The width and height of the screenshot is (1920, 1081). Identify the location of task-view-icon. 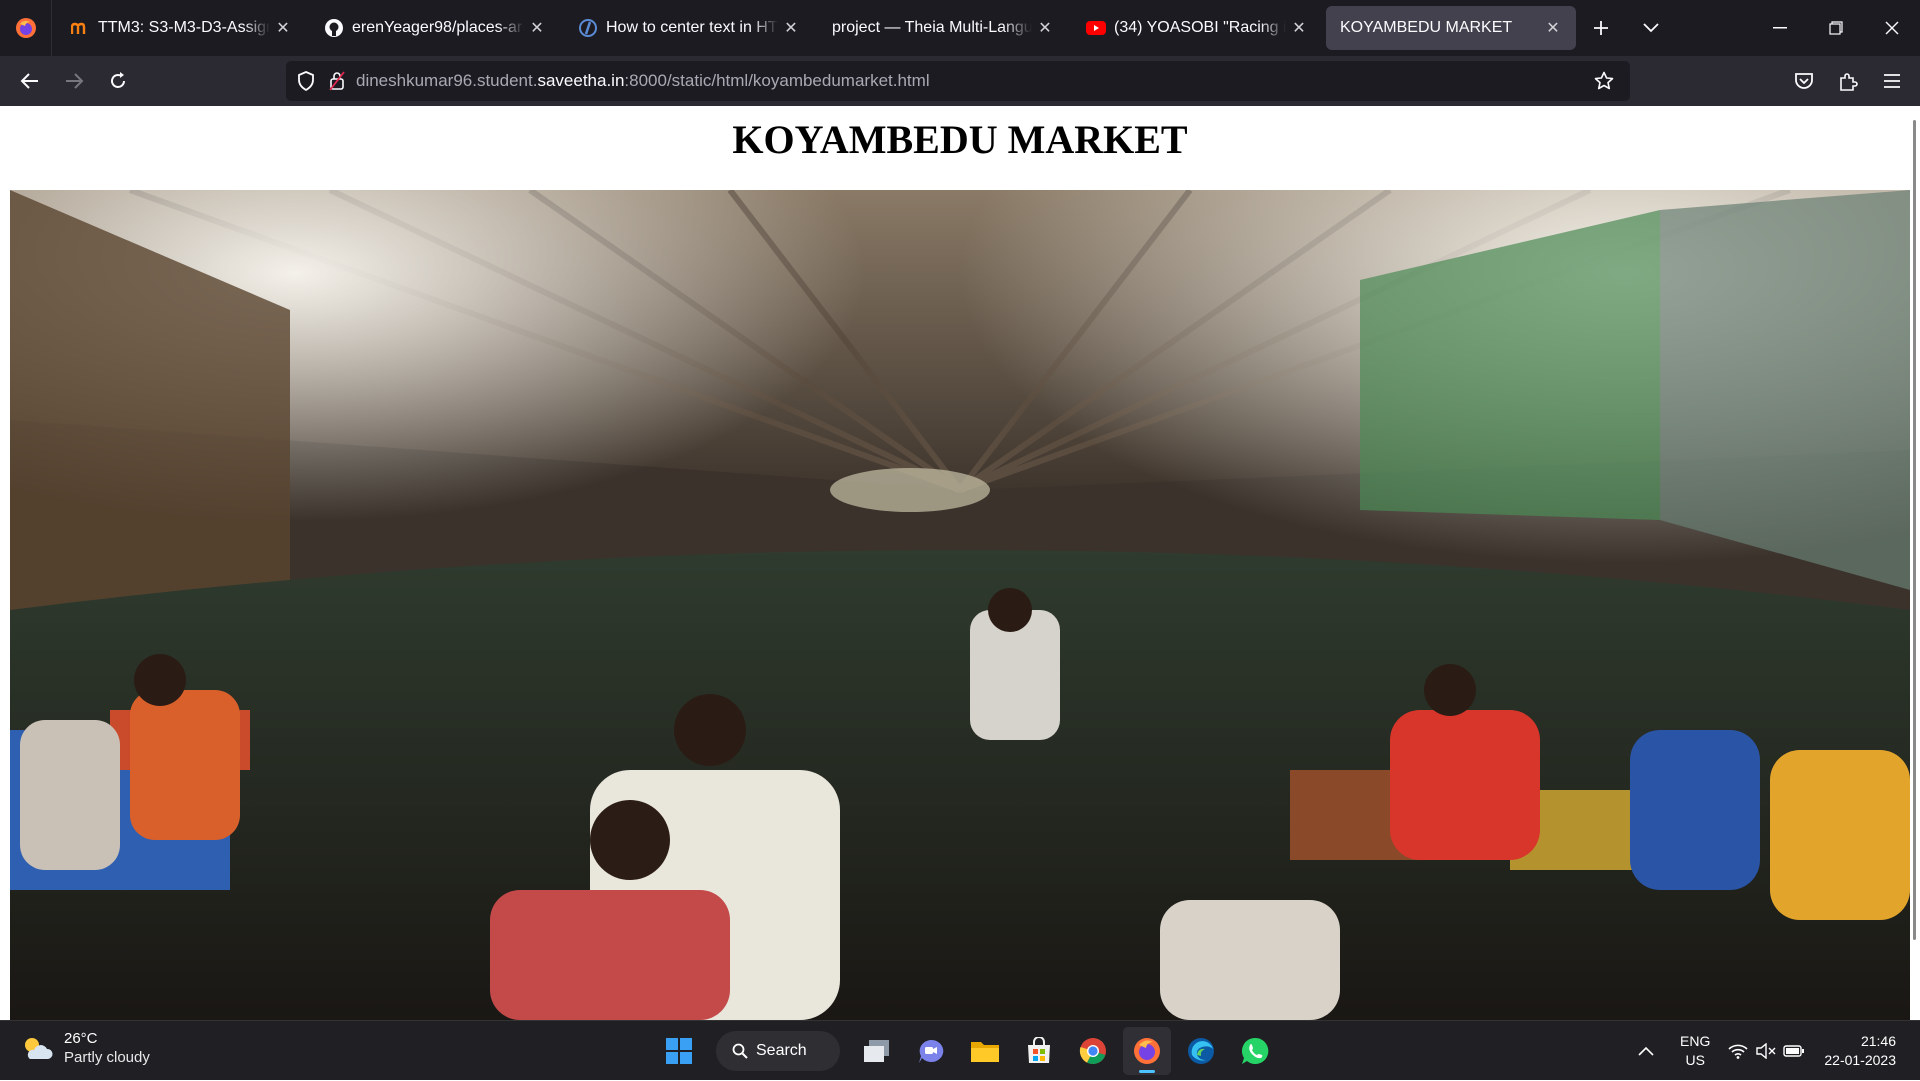
(876, 1051).